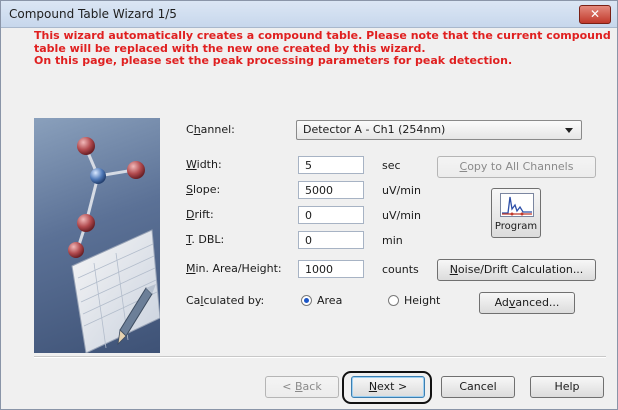 This screenshot has width=618, height=410. I want to click on min-area-unit: counts, so click(400, 269).